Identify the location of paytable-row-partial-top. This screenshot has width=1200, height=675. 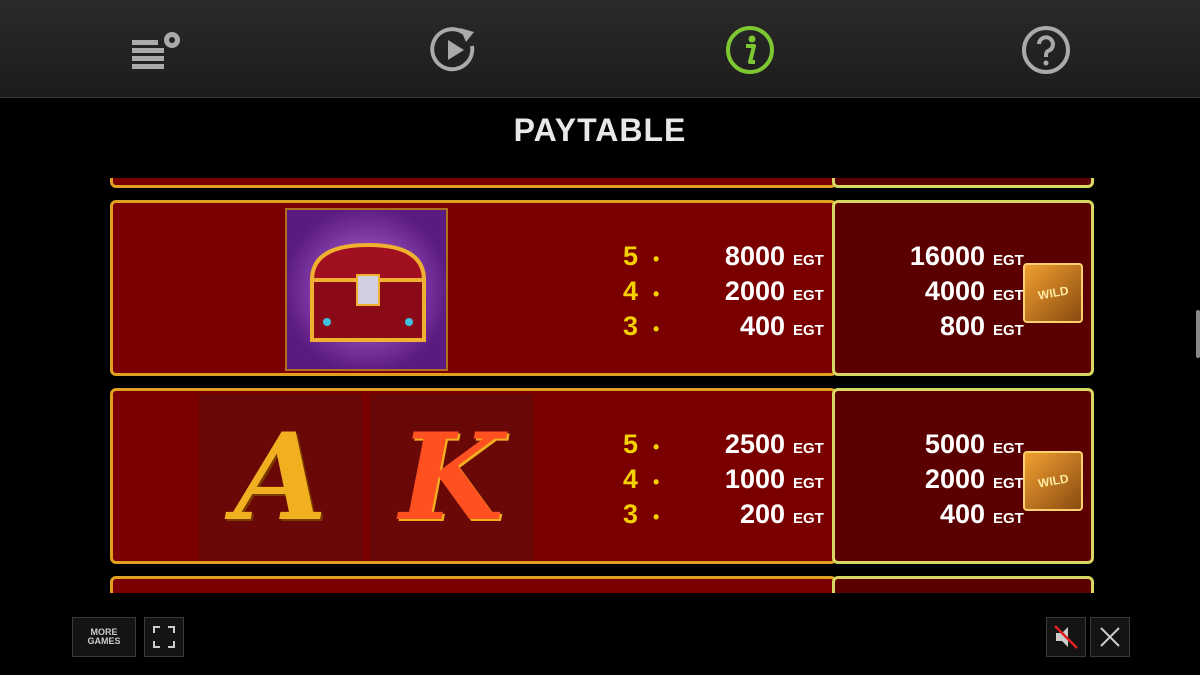
(602, 183).